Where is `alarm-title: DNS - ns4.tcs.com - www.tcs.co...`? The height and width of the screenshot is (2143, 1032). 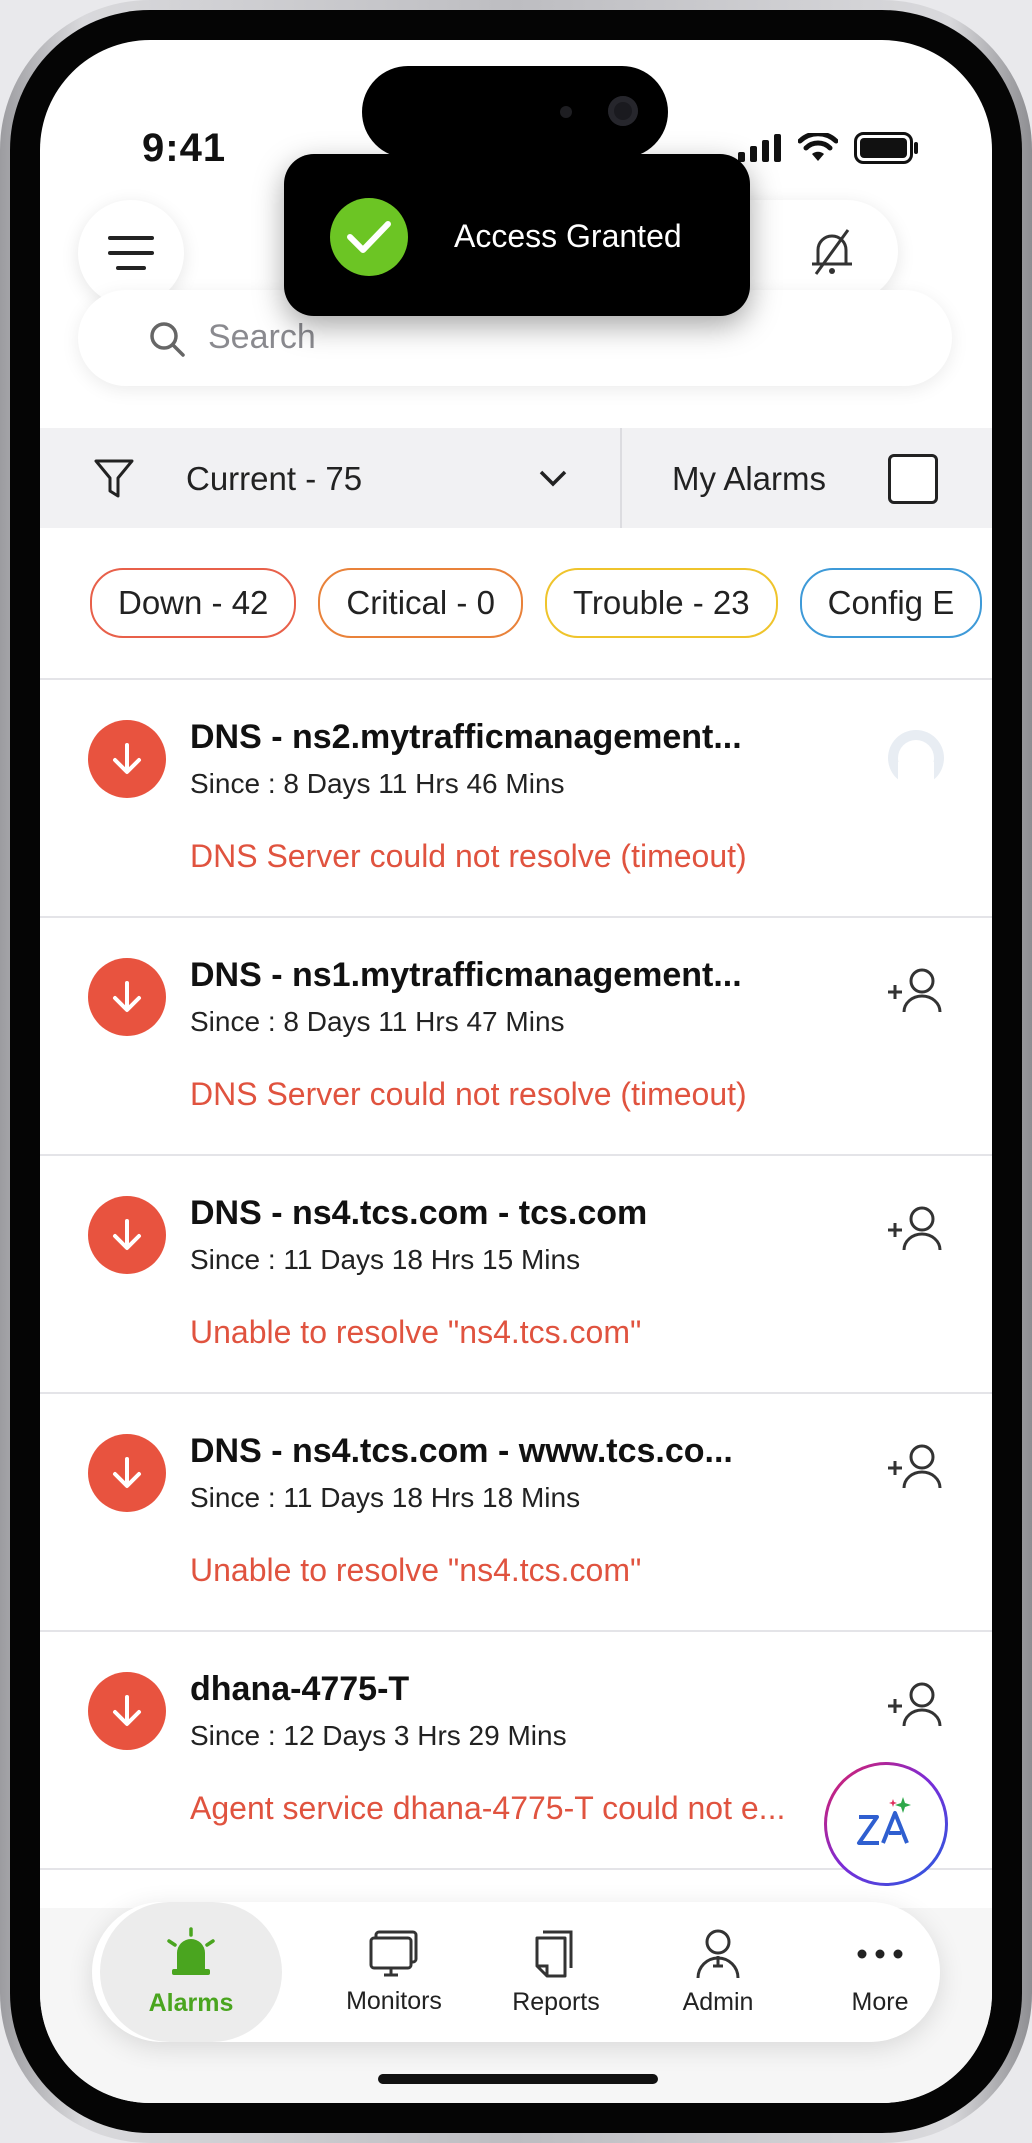 alarm-title: DNS - ns4.tcs.com - www.tcs.co... is located at coordinates (461, 1451).